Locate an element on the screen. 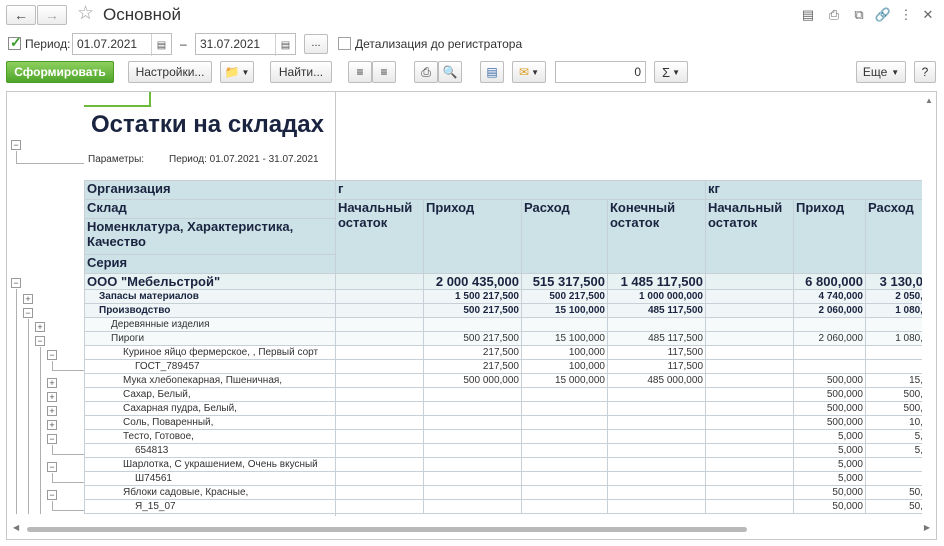 The width and height of the screenshot is (944, 546). value-cell: 1 485 117,500 is located at coordinates (656, 281).